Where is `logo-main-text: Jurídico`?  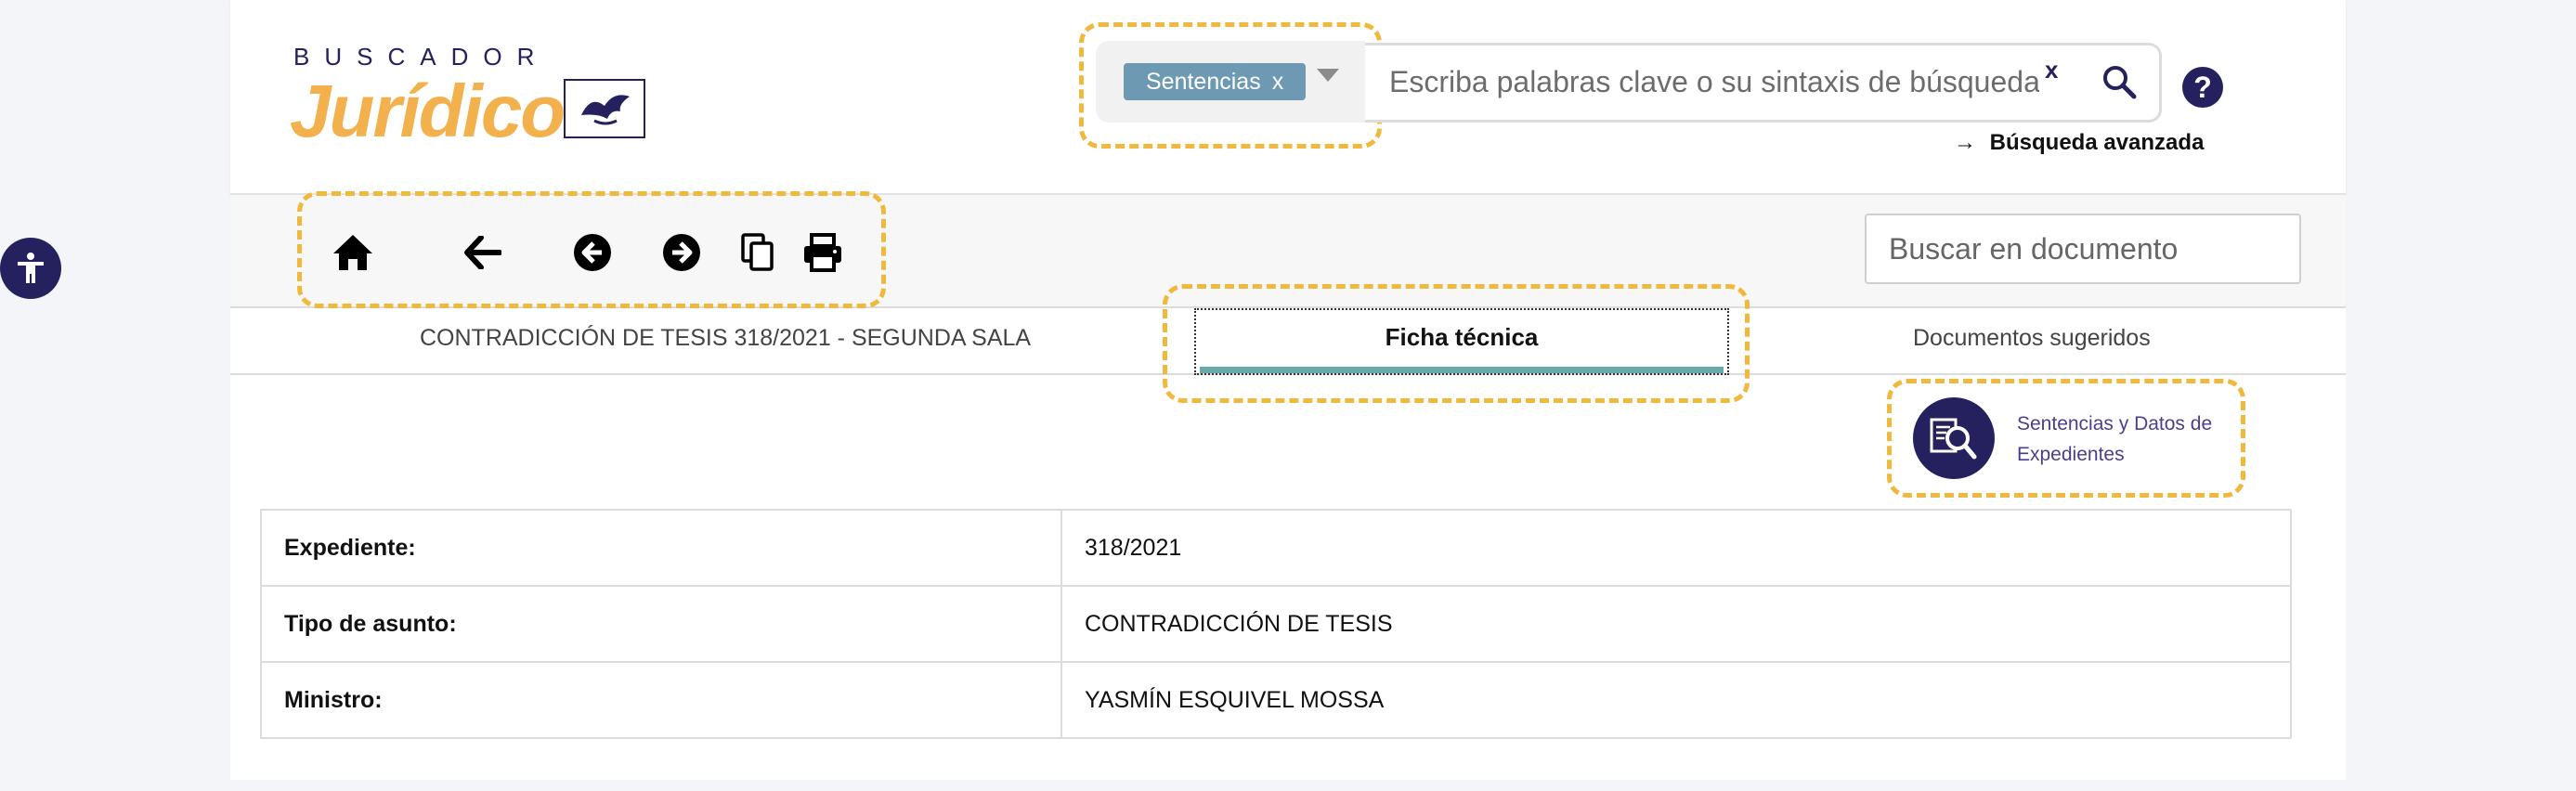
logo-main-text: Jurídico is located at coordinates (428, 111).